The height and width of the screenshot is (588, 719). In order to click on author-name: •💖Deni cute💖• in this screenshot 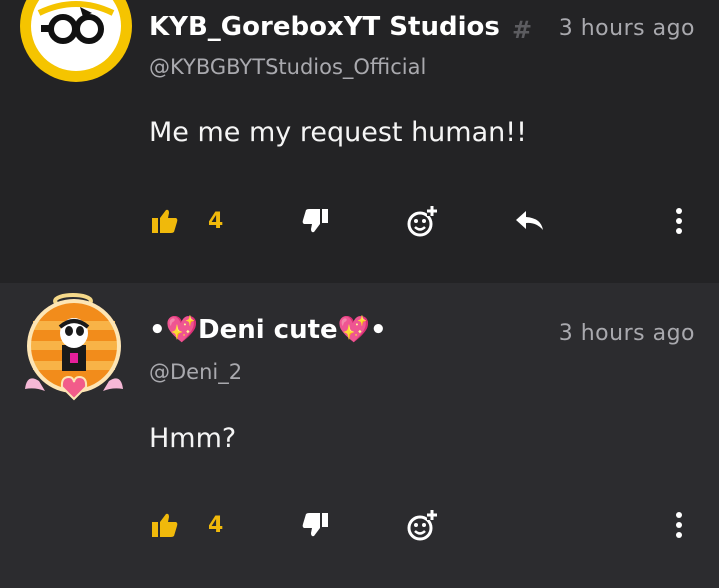, I will do `click(268, 330)`.